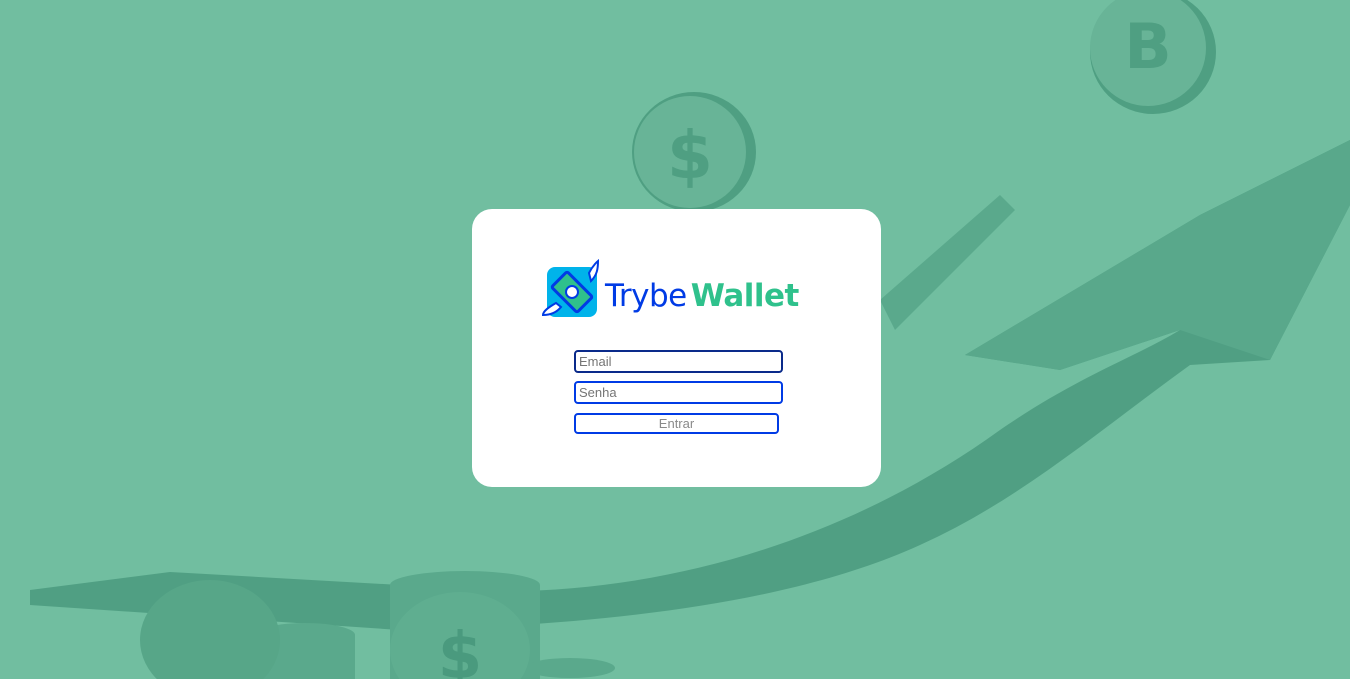 The width and height of the screenshot is (1350, 679). Describe the element at coordinates (1147, 46) in the screenshot. I see `svg-text: B` at that location.